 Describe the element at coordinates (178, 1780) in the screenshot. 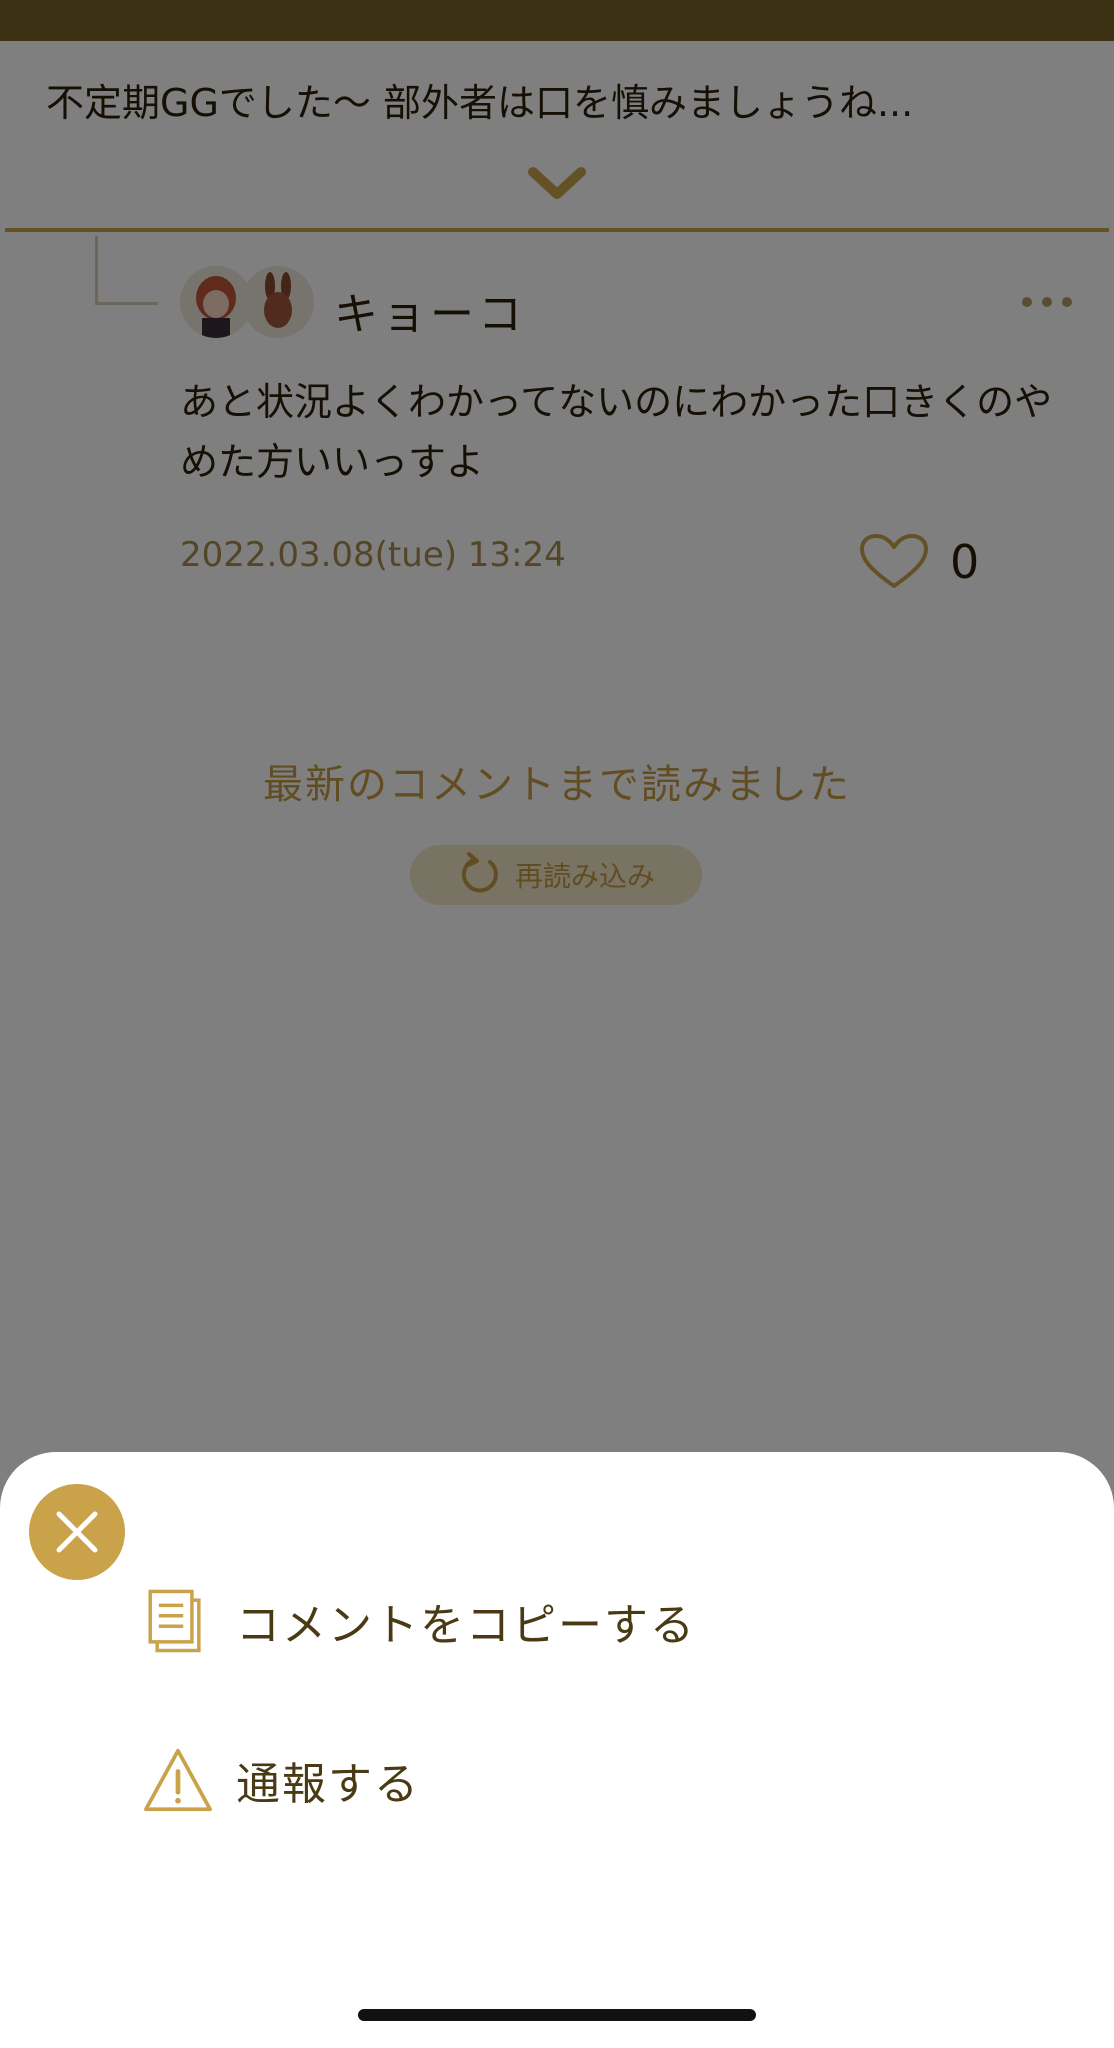

I see `warning-triangle-icon` at that location.